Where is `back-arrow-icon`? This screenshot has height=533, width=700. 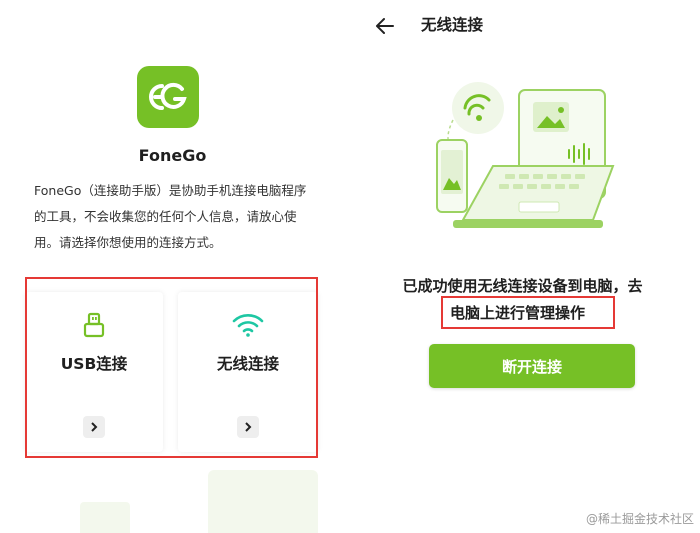
back-arrow-icon is located at coordinates (385, 26).